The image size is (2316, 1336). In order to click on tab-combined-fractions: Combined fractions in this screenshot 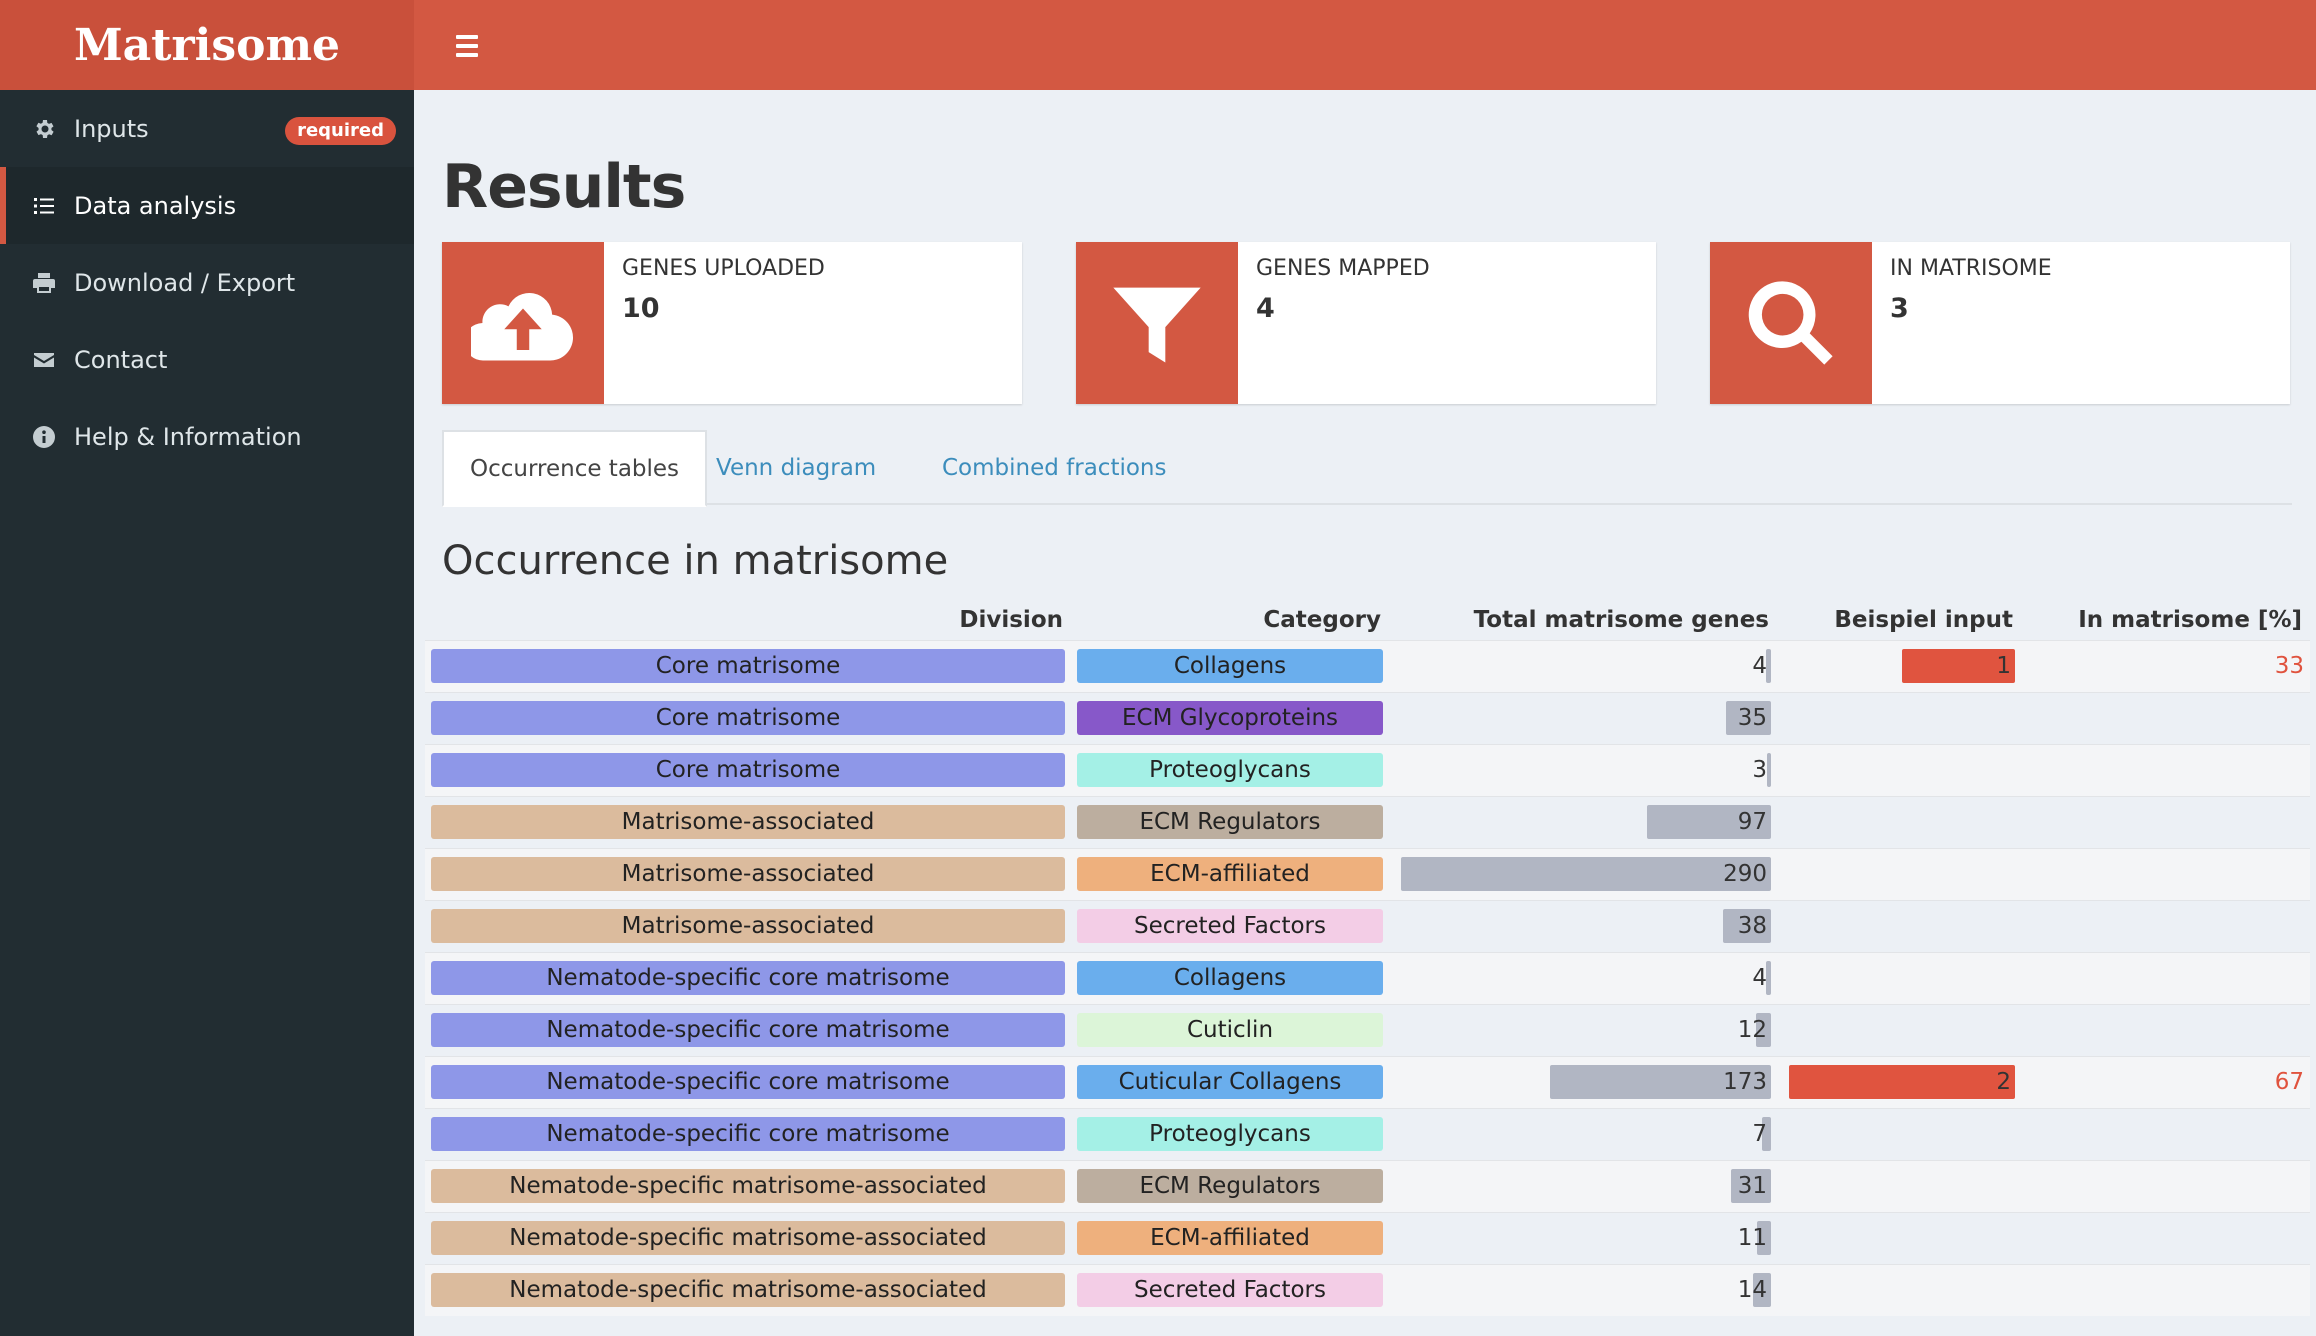, I will do `click(1054, 467)`.